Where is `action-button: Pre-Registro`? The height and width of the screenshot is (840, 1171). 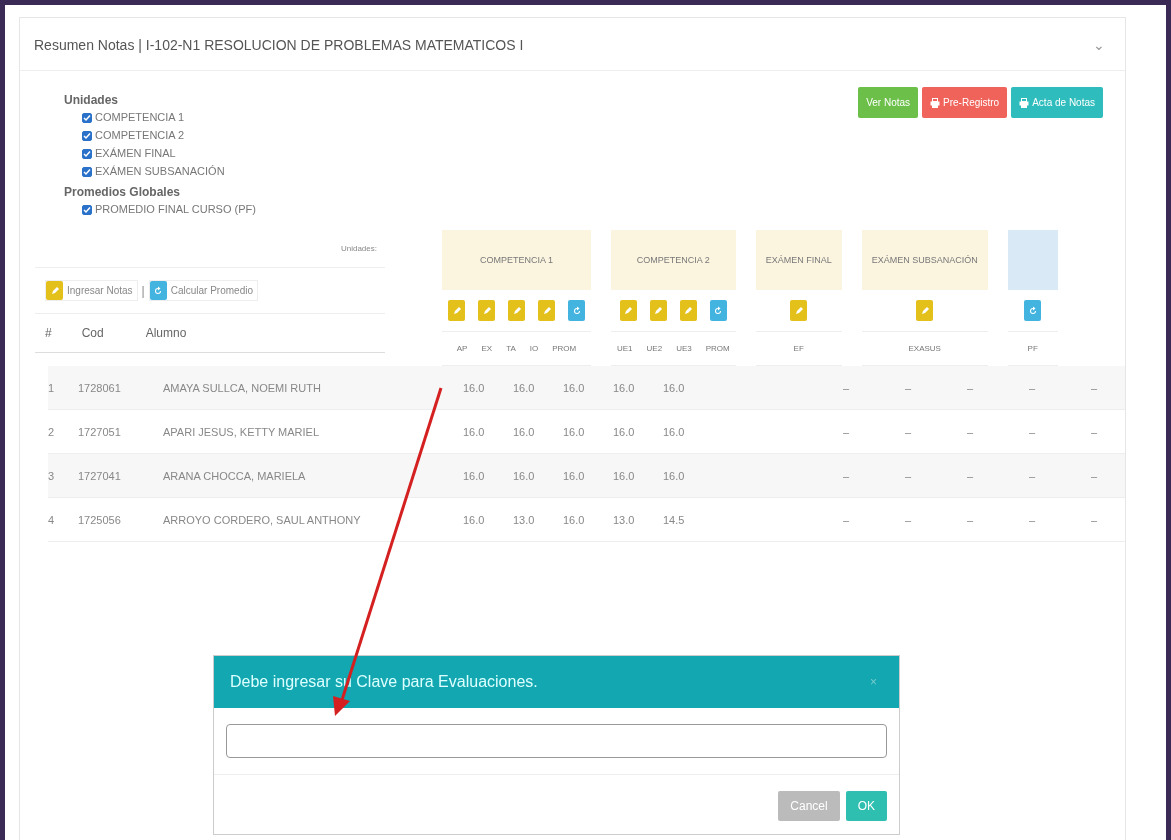
action-button: Pre-Registro is located at coordinates (965, 102).